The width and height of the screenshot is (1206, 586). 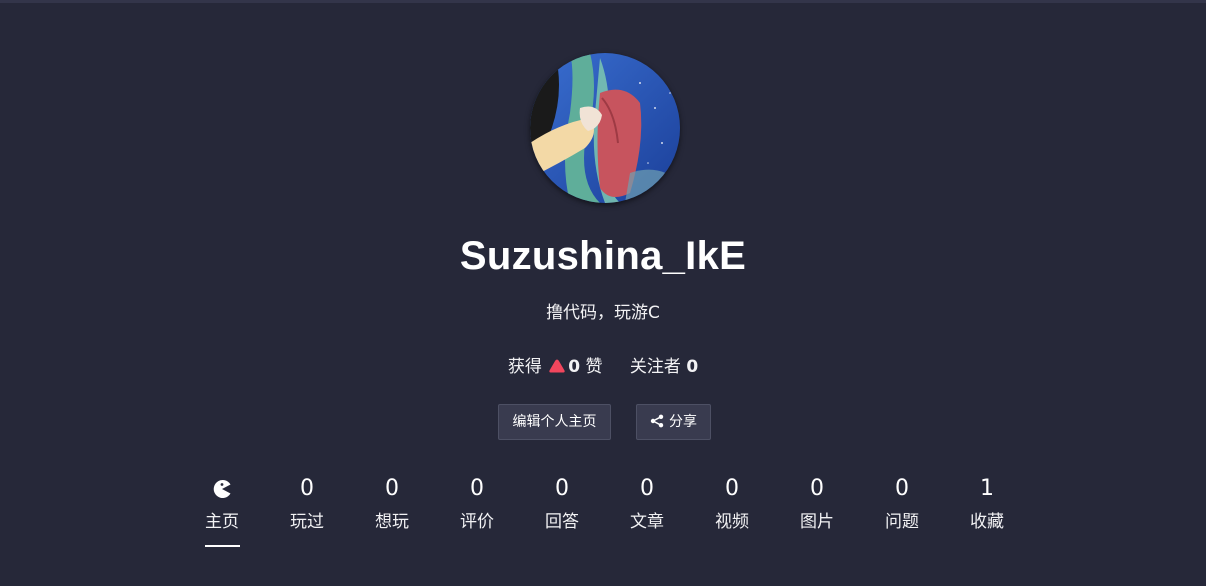 I want to click on tab-label: 文章, so click(x=647, y=522).